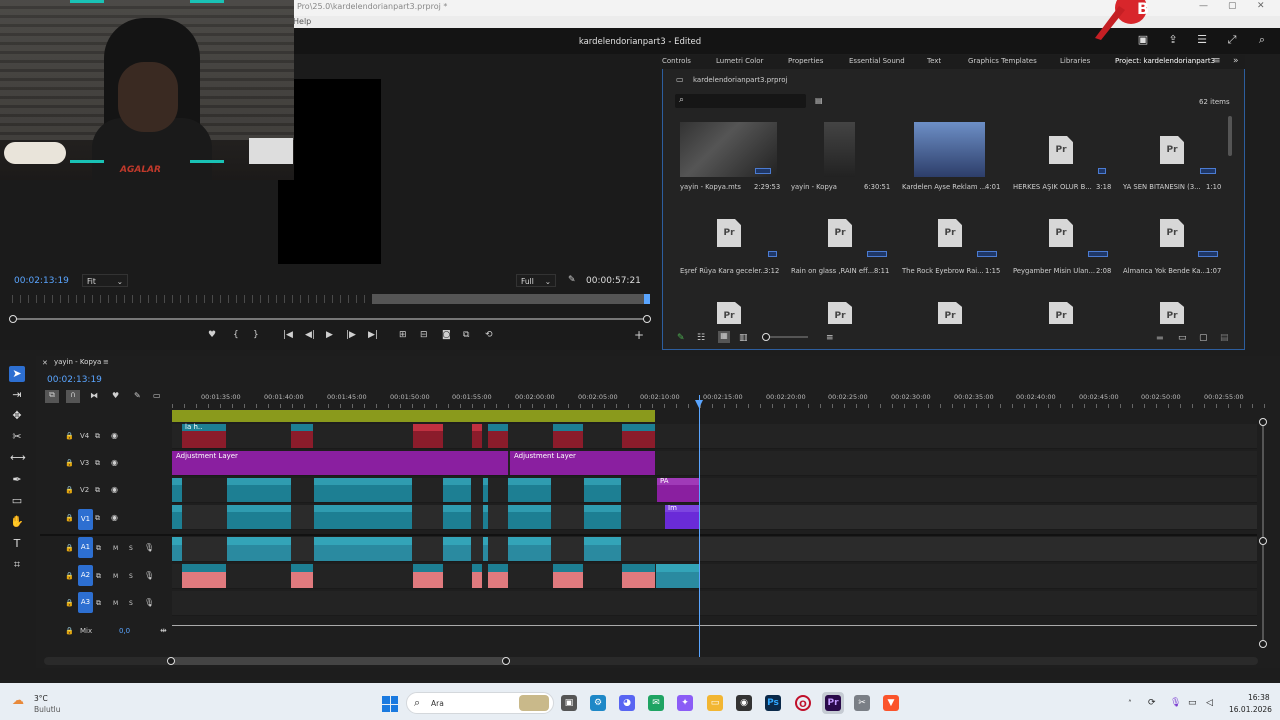 This screenshot has height=720, width=1280. What do you see at coordinates (714, 436) in the screenshot?
I see `track-v4` at bounding box center [714, 436].